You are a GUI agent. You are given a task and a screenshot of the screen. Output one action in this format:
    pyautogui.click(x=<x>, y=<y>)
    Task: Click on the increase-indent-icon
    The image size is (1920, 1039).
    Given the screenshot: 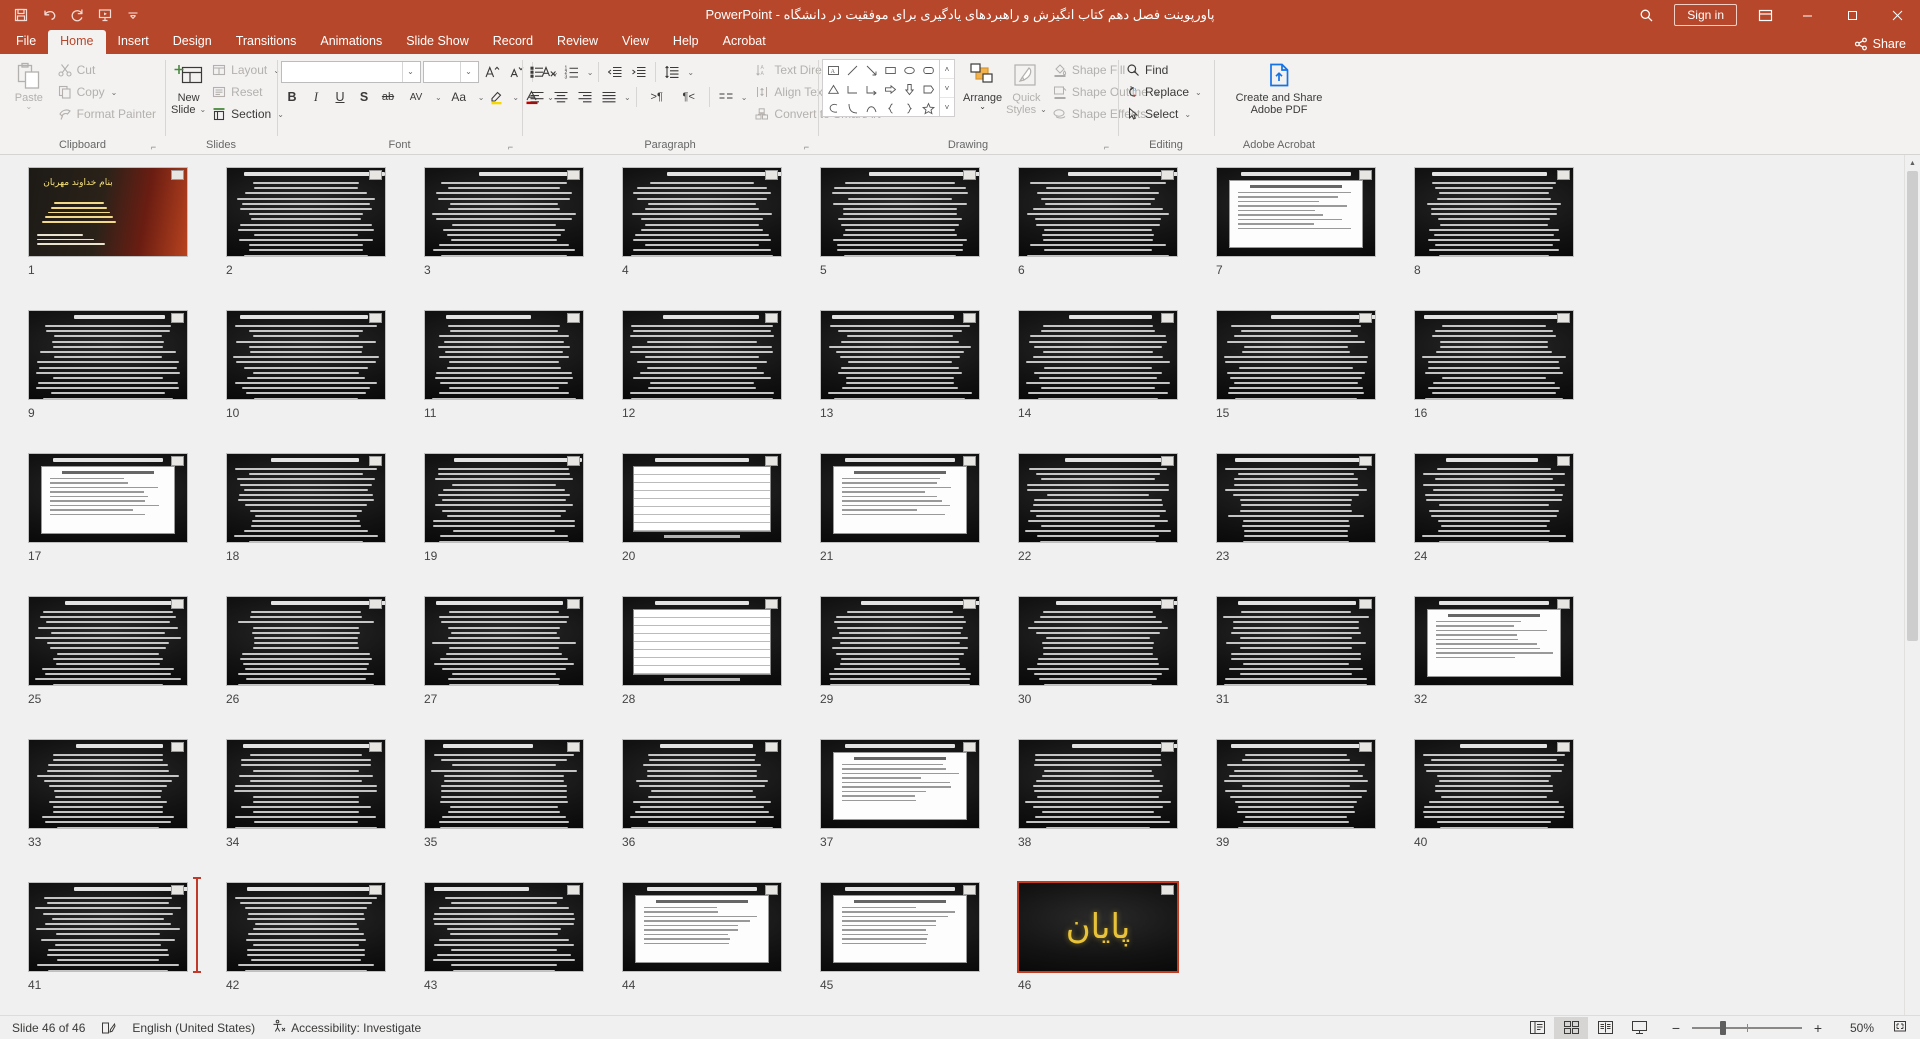 What is the action you would take?
    pyautogui.click(x=639, y=72)
    